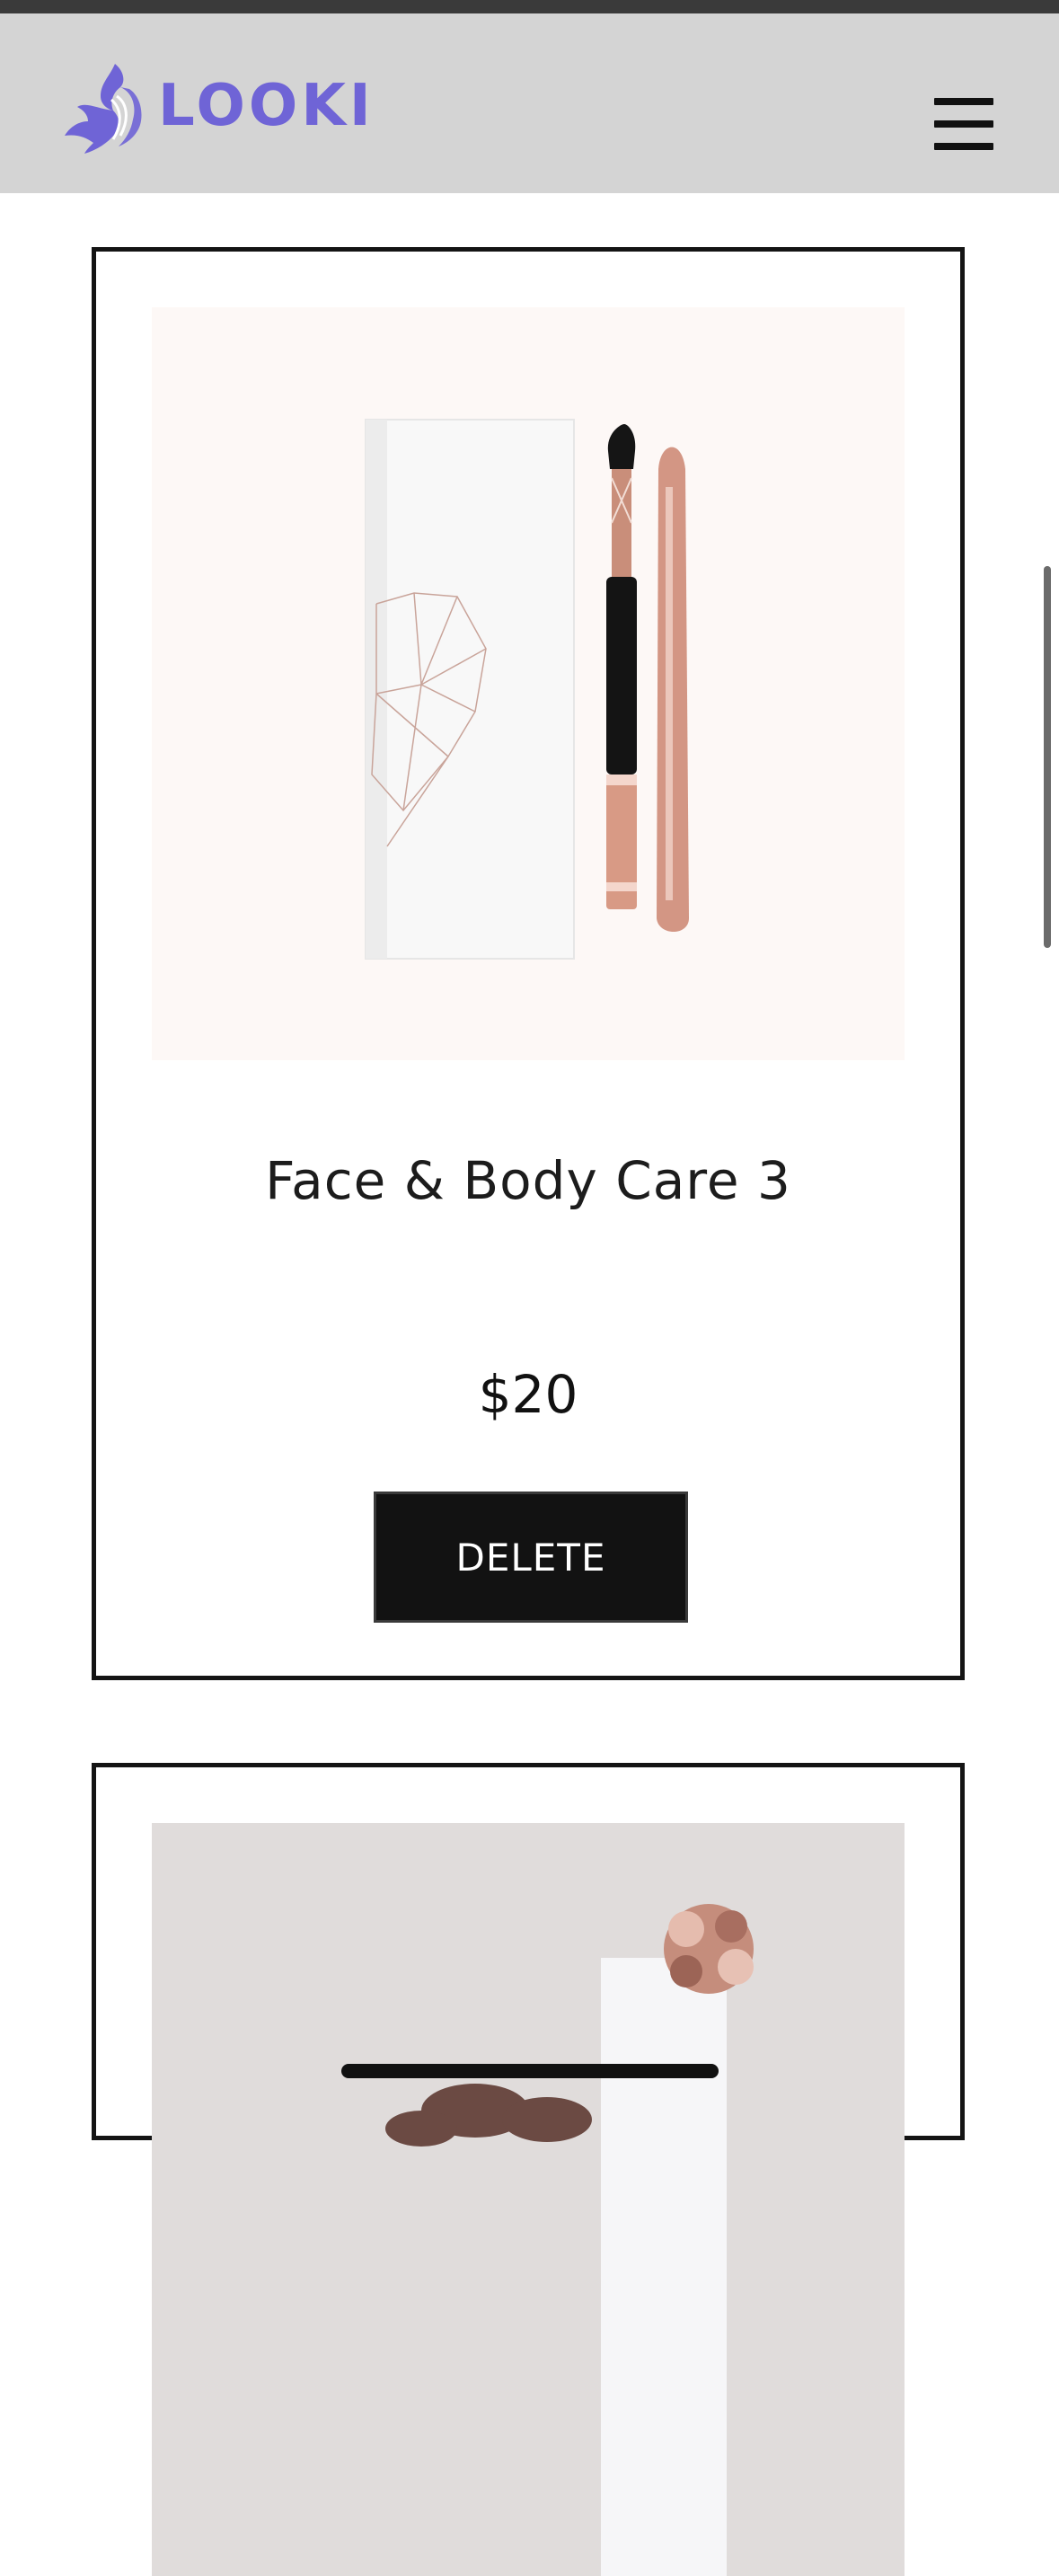 The height and width of the screenshot is (2576, 1059). I want to click on product-price: $20, so click(528, 1394).